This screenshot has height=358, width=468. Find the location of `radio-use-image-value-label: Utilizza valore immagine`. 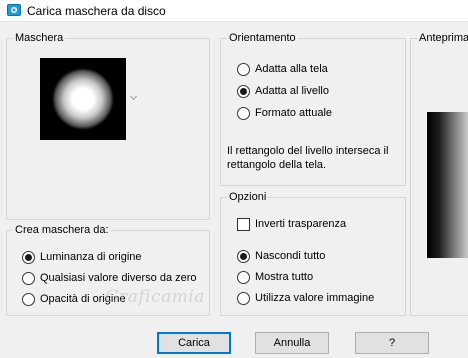

radio-use-image-value-label: Utilizza valore immagine is located at coordinates (315, 298).